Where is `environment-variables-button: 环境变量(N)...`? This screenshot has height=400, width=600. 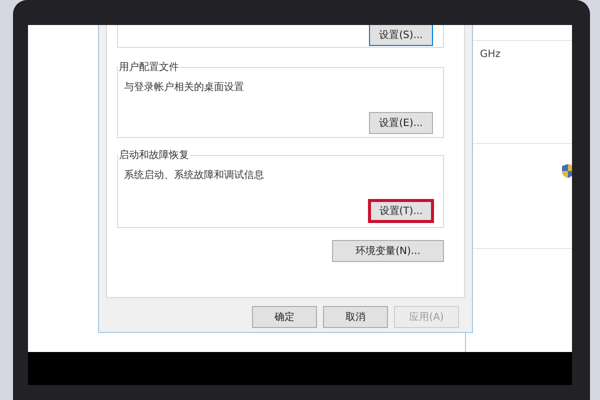 environment-variables-button: 环境变量(N)... is located at coordinates (388, 251).